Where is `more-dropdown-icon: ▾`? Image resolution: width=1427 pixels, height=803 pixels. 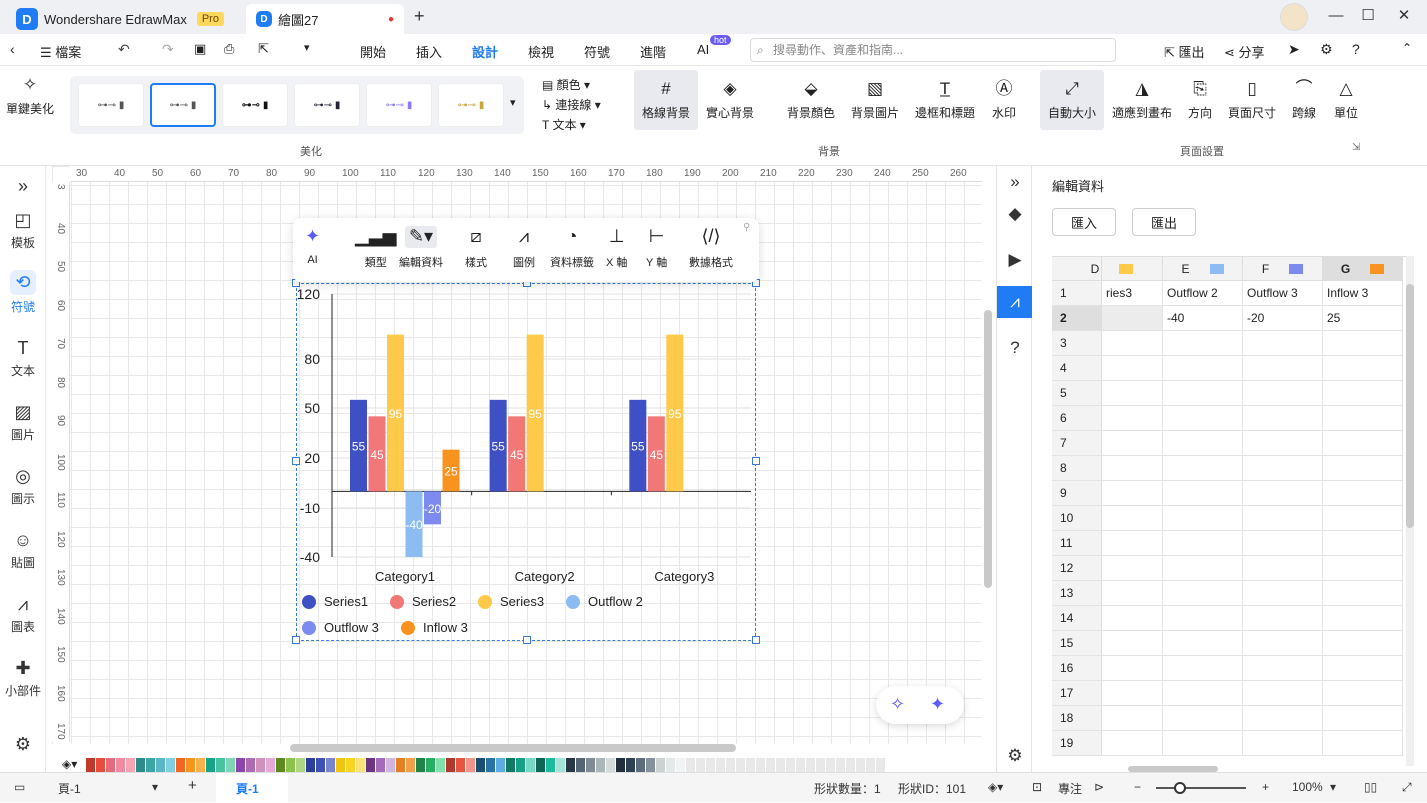
more-dropdown-icon: ▾ is located at coordinates (307, 47).